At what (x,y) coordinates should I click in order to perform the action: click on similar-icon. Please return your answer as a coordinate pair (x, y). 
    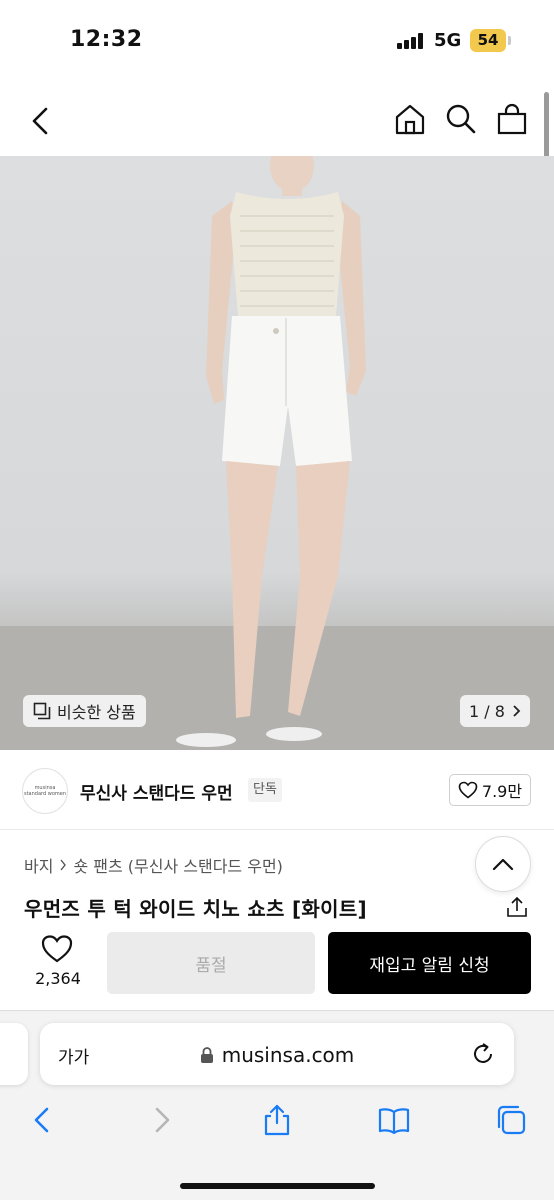
    Looking at the image, I should click on (42, 711).